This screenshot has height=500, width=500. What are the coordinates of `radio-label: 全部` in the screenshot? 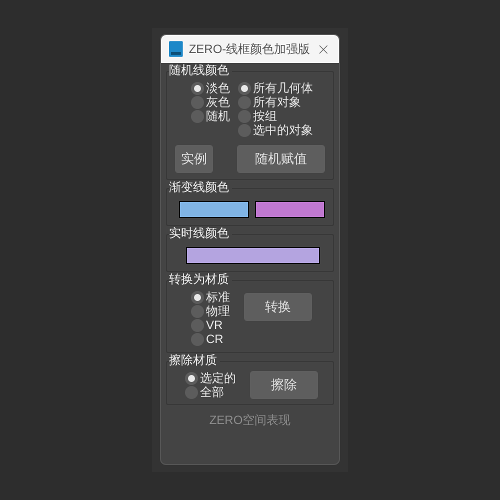 It's located at (212, 392).